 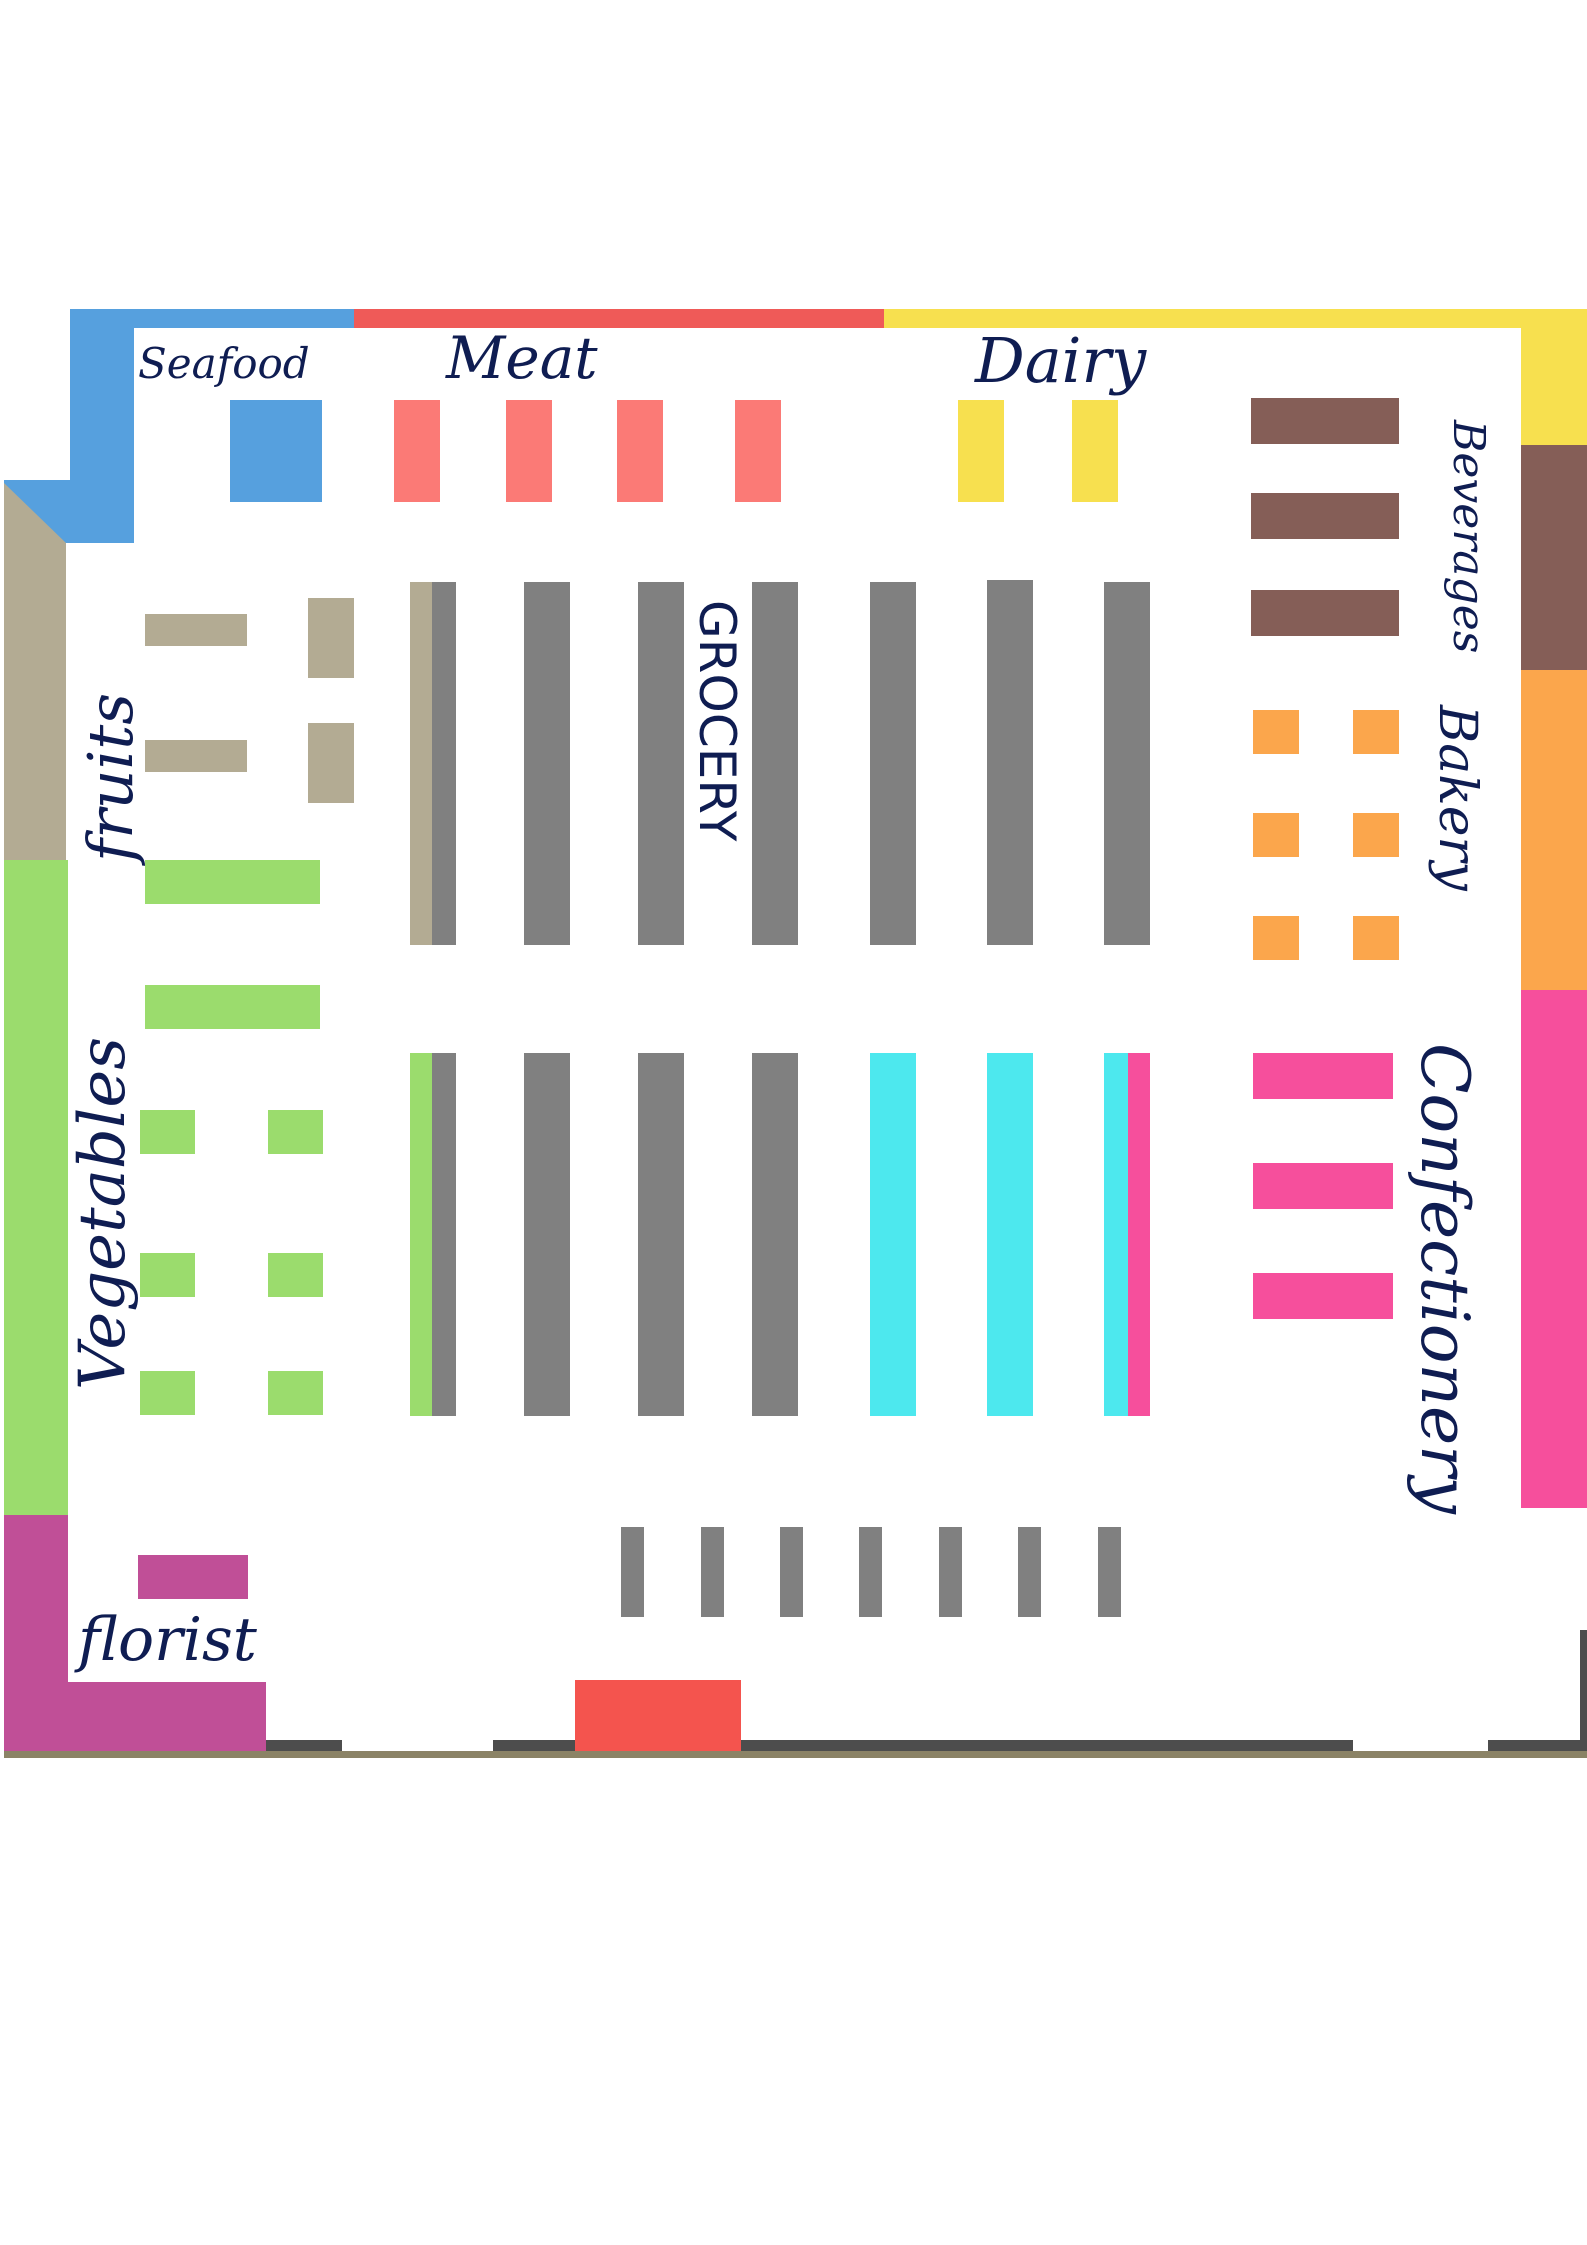 What do you see at coordinates (1326, 835) in the screenshot?
I see `bakery-section` at bounding box center [1326, 835].